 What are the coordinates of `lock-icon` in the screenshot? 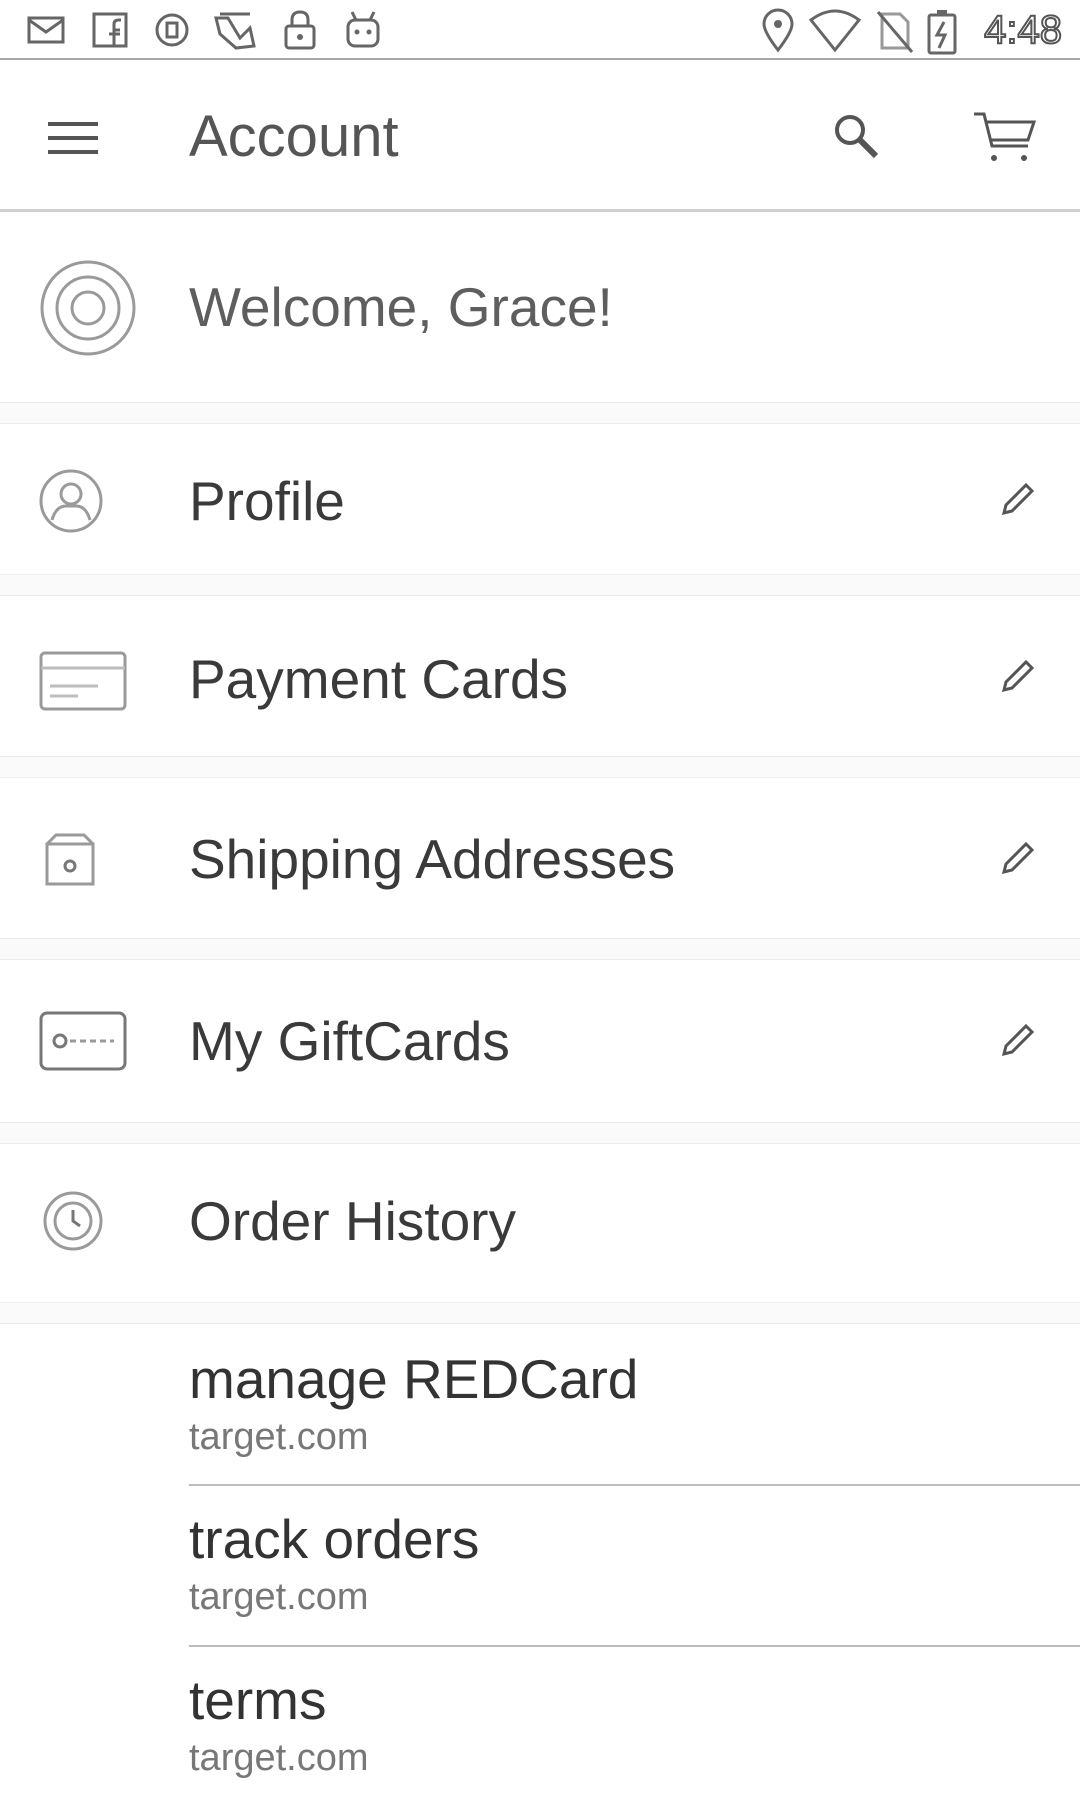 It's located at (300, 30).